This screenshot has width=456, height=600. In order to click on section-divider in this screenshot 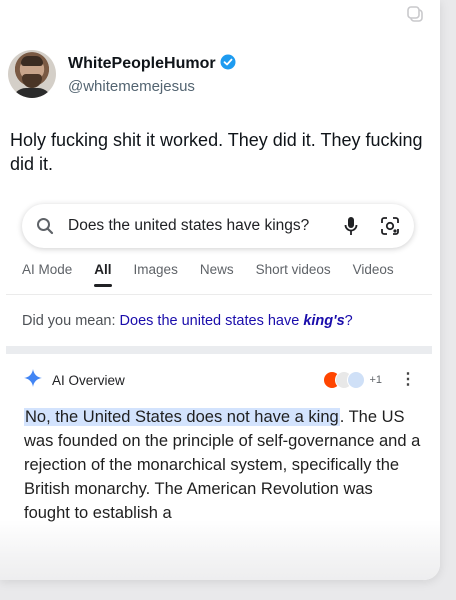, I will do `click(219, 350)`.